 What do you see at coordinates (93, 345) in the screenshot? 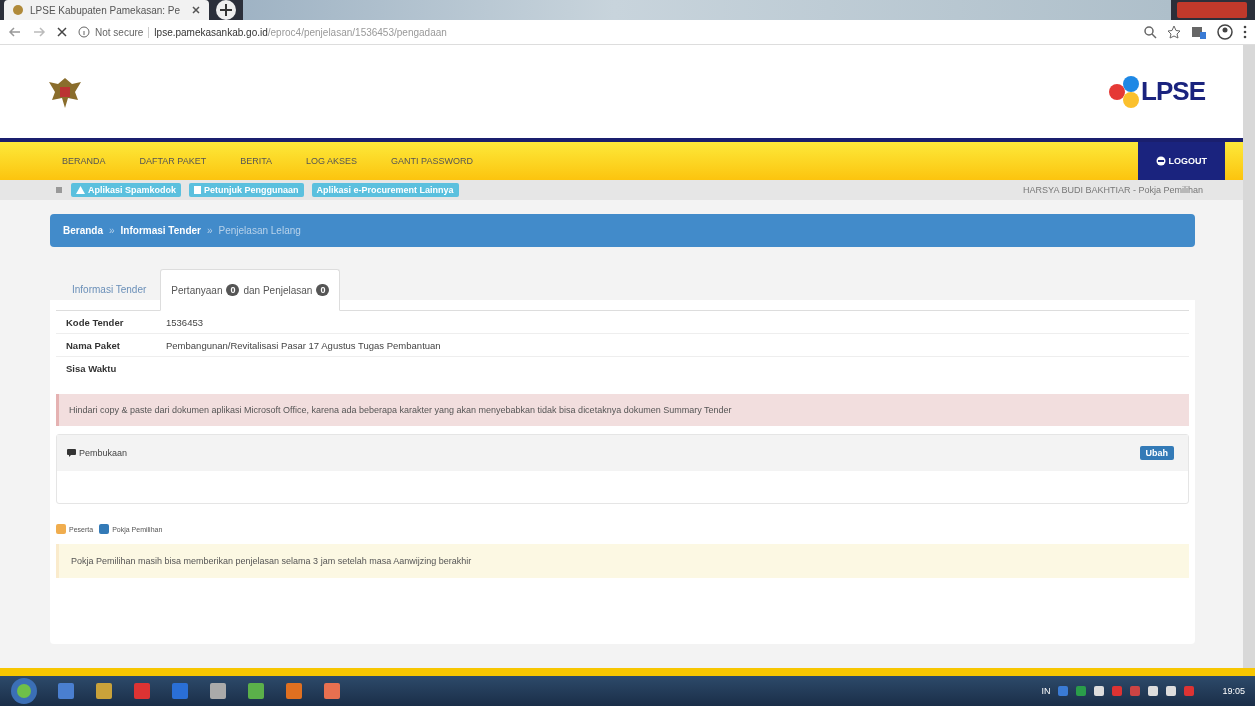
I see `field-label: Nama Paket` at bounding box center [93, 345].